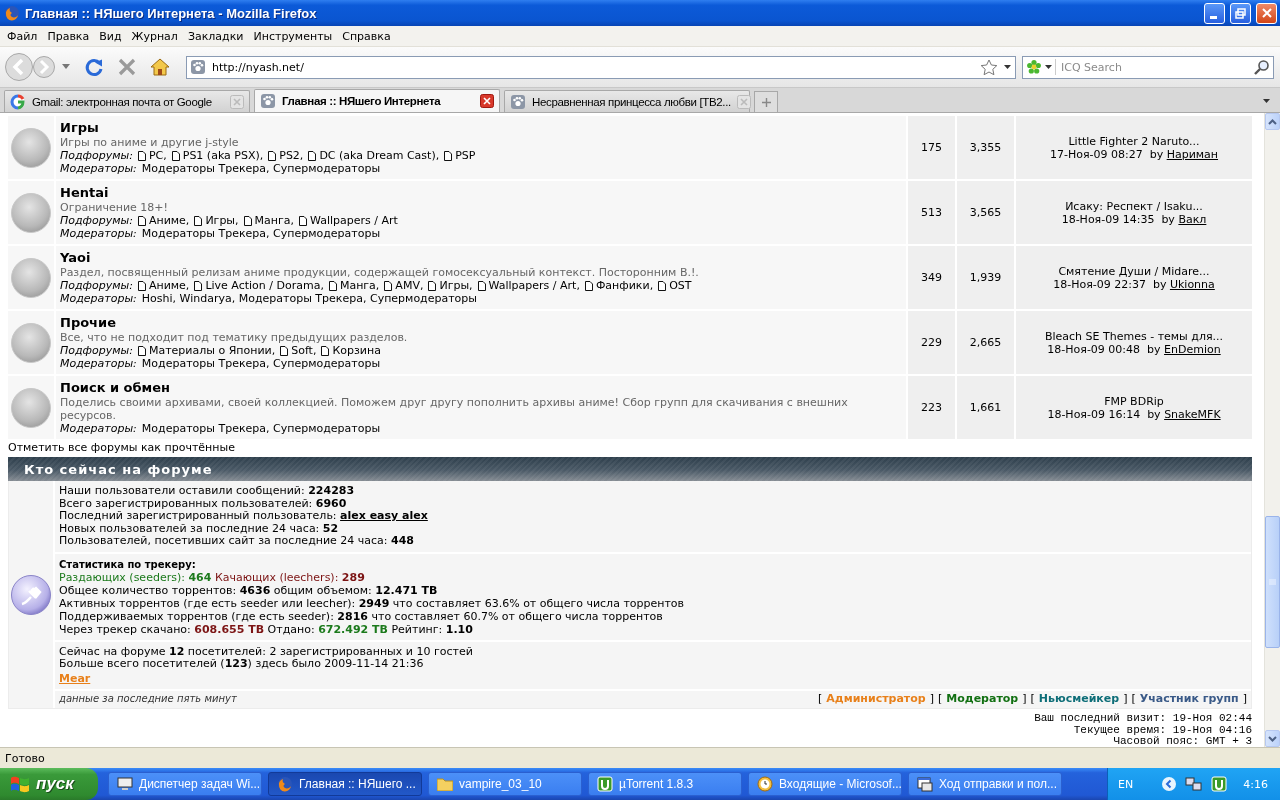 This screenshot has height=800, width=1280. What do you see at coordinates (481, 258) in the screenshot?
I see `forum-title-link: Yaoi` at bounding box center [481, 258].